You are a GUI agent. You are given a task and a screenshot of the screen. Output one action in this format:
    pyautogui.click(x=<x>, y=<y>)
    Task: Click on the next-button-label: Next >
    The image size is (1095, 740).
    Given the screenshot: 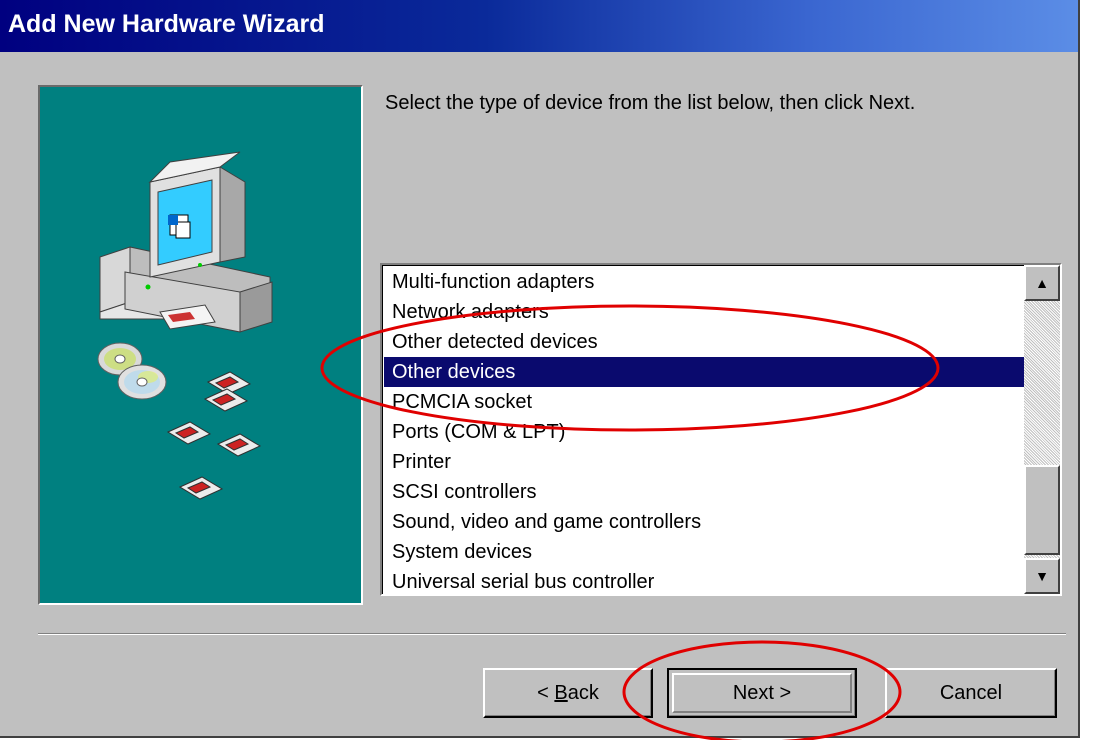 What is the action you would take?
    pyautogui.click(x=762, y=692)
    